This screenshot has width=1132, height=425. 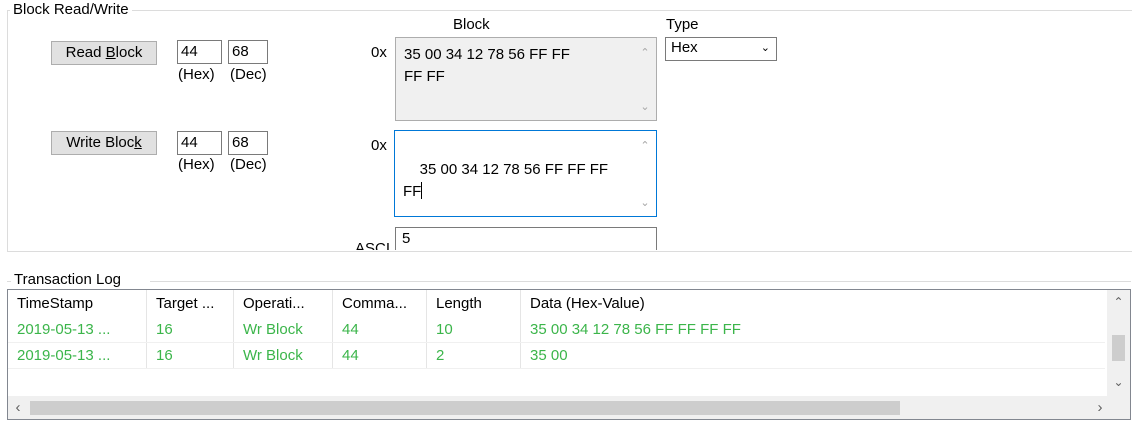 What do you see at coordinates (190, 329) in the screenshot?
I see `row-1-target: 16` at bounding box center [190, 329].